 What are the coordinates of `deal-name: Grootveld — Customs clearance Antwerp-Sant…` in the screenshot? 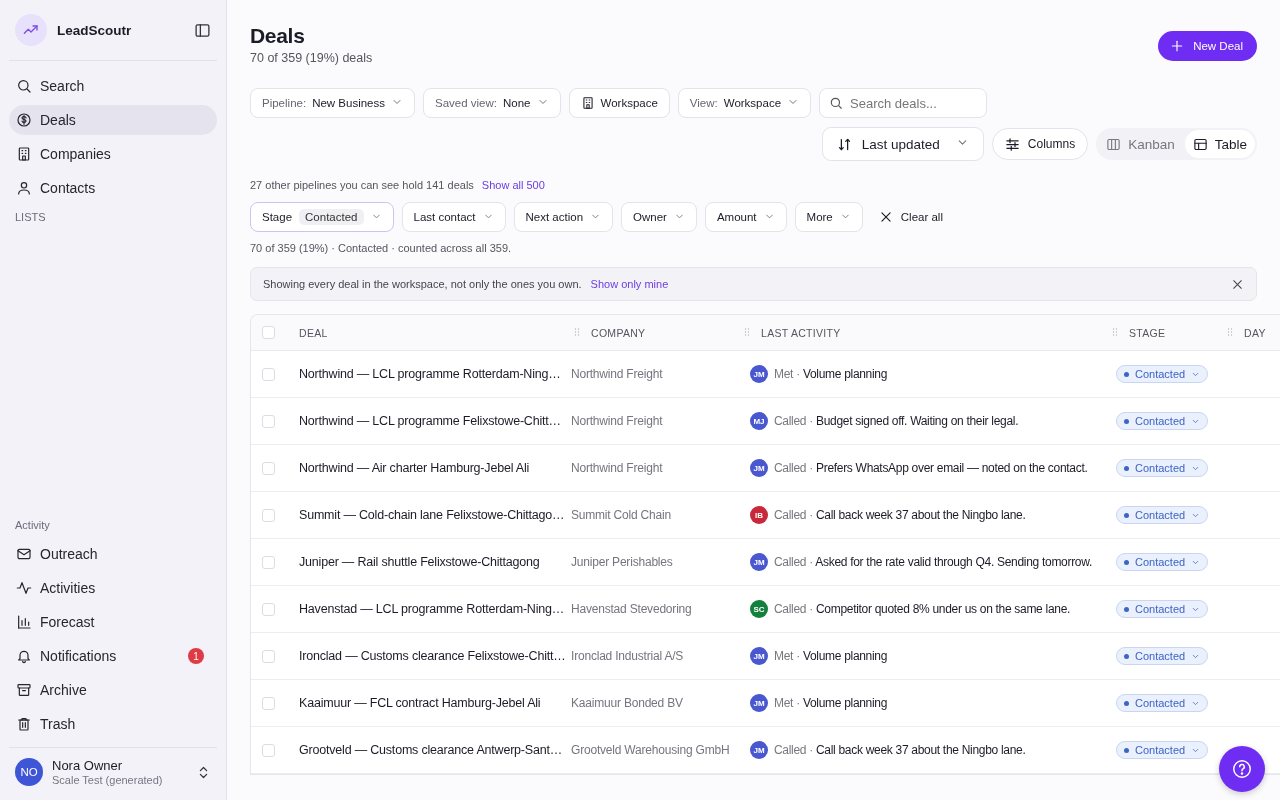 It's located at (431, 750).